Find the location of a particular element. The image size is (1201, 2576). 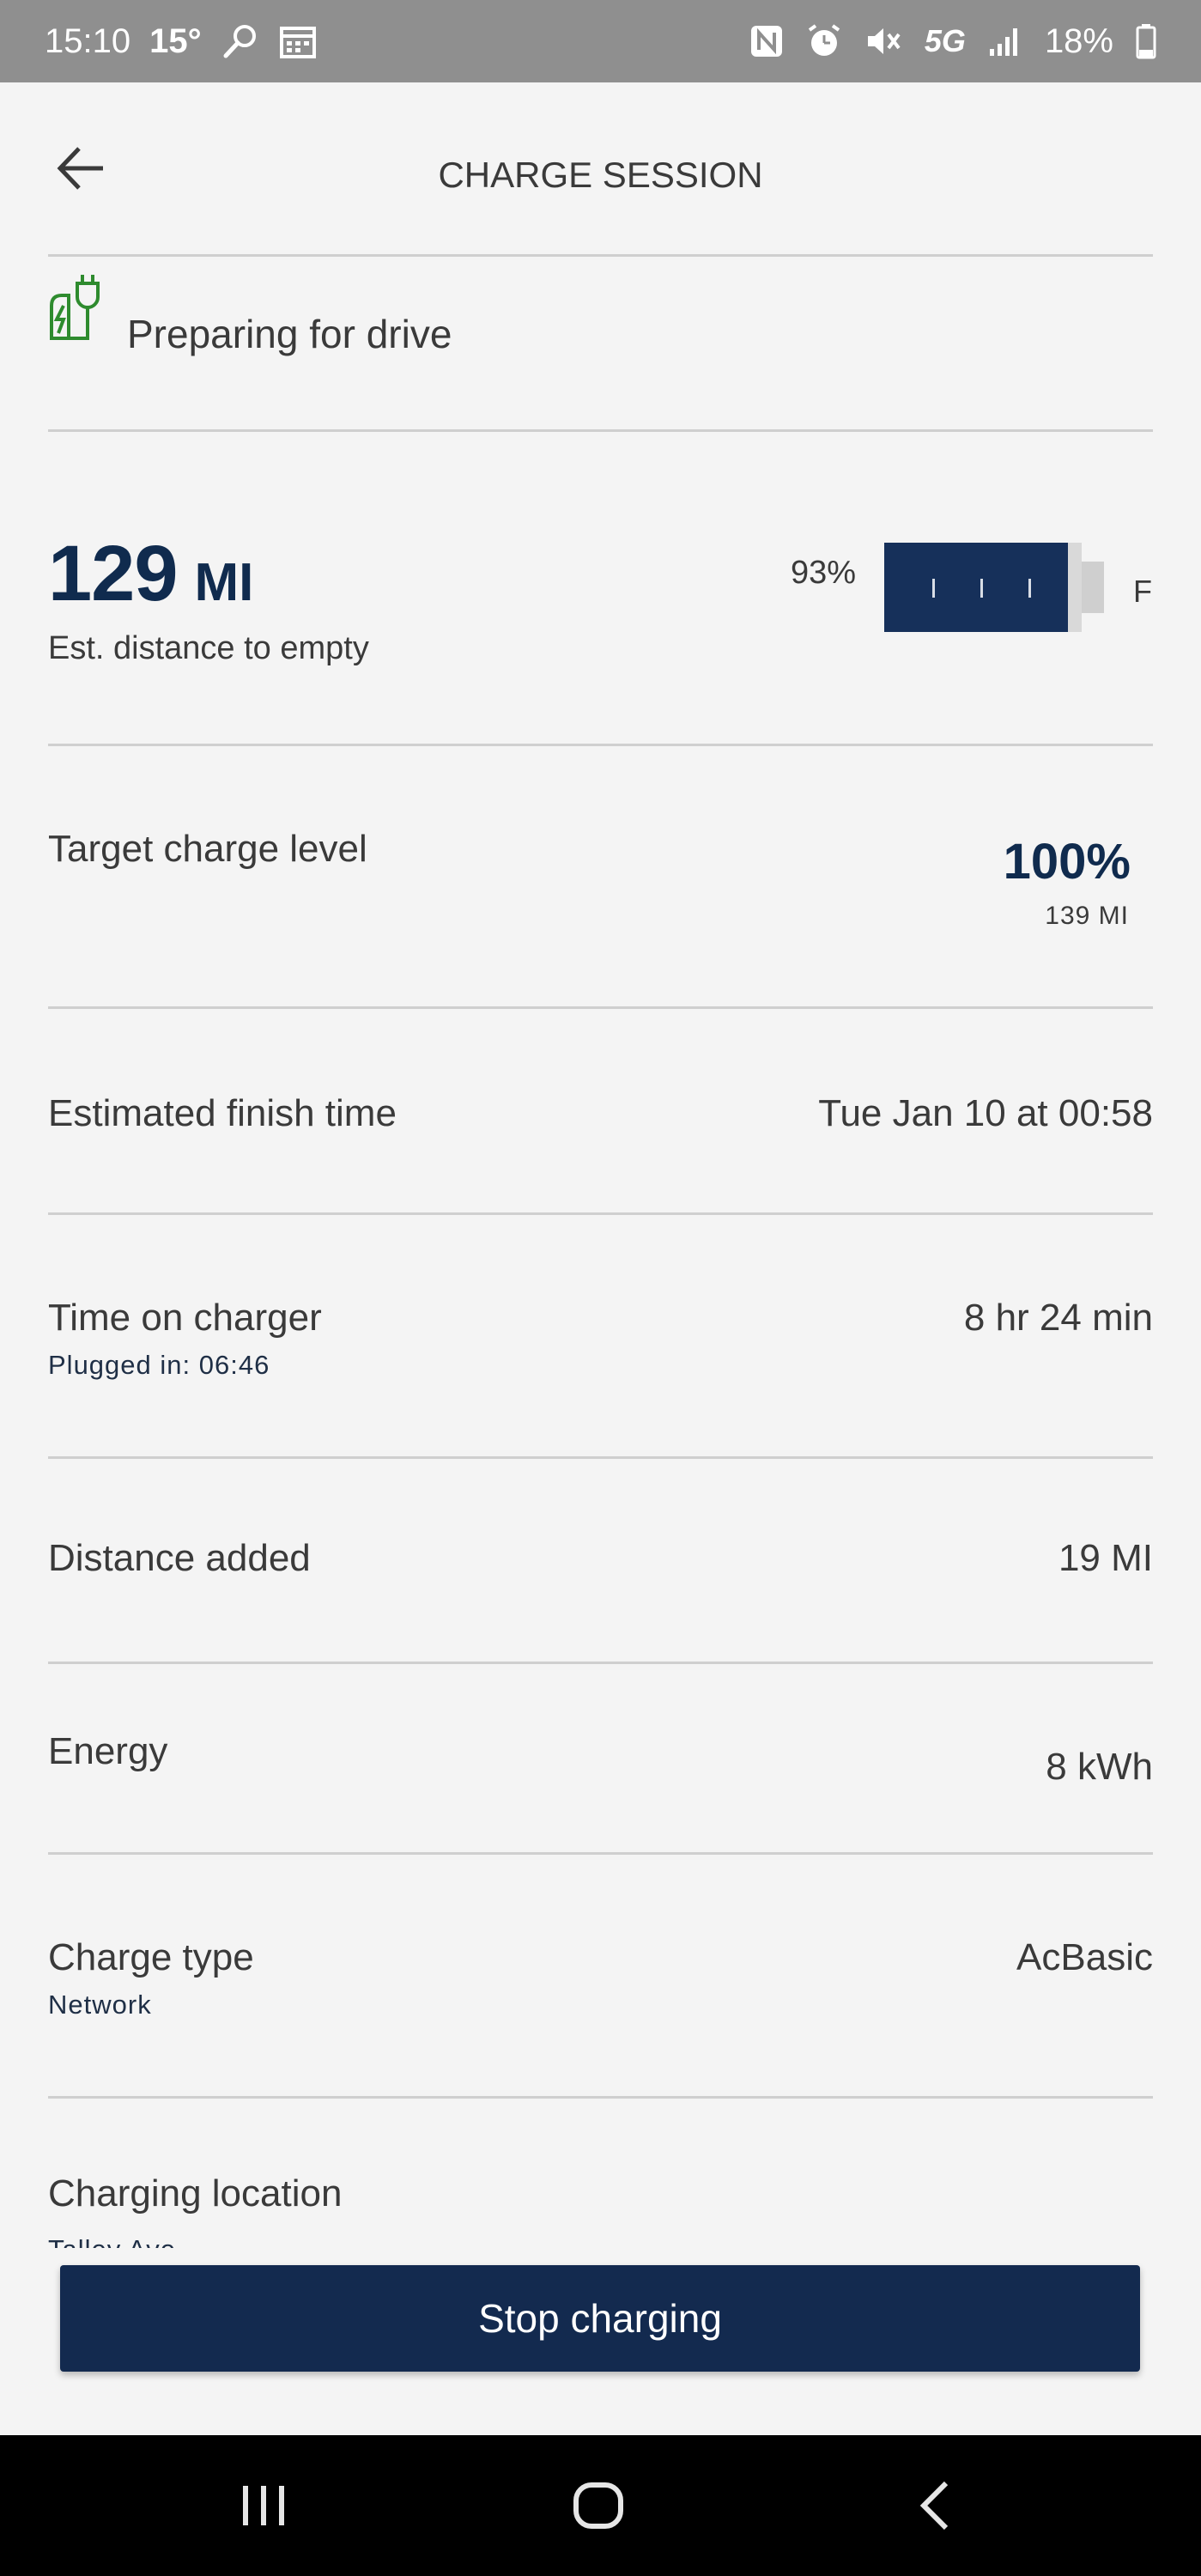

time-on-charger-value: 8 hr 24 min is located at coordinates (1058, 1318).